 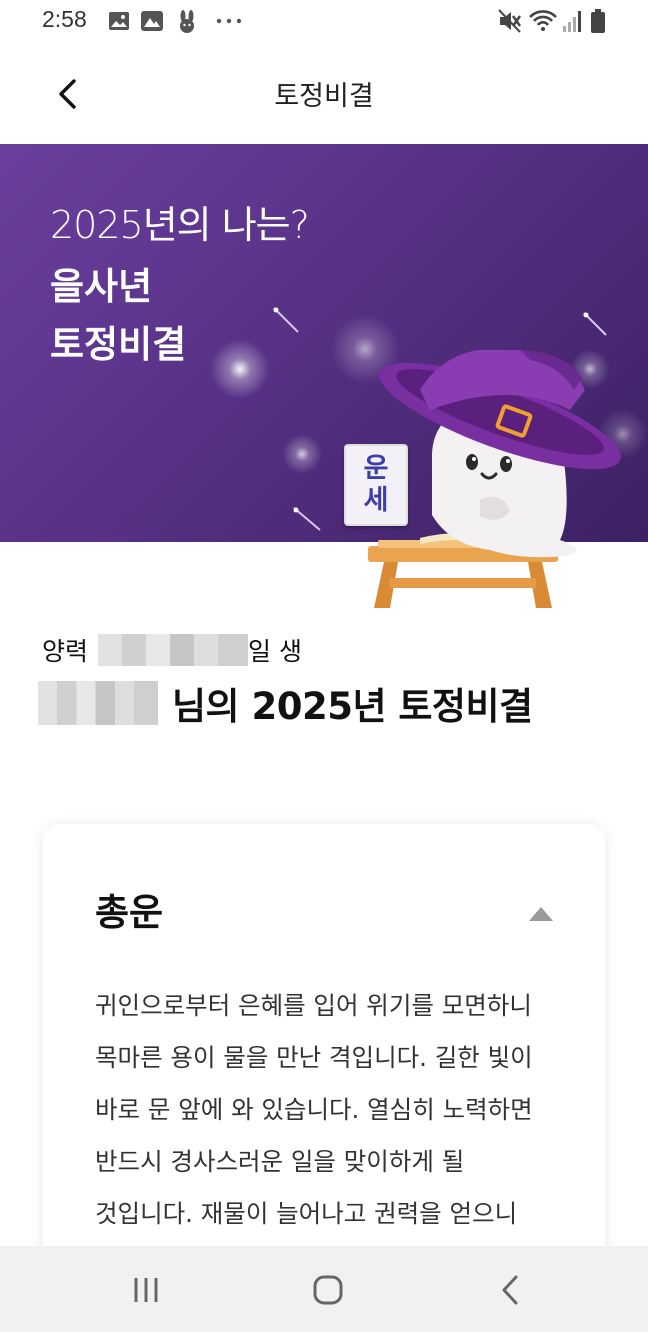 I want to click on collapse-button, so click(x=541, y=914).